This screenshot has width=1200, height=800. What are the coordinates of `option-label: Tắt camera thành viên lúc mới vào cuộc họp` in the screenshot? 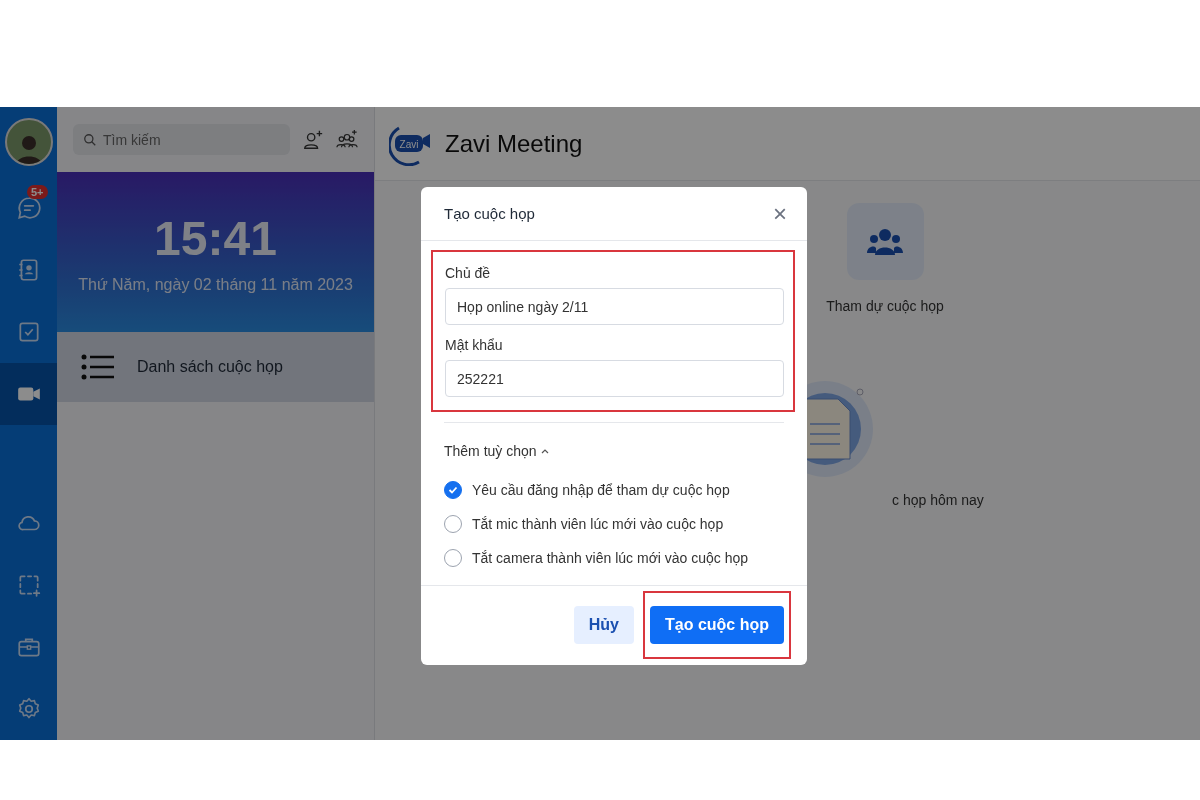 It's located at (610, 558).